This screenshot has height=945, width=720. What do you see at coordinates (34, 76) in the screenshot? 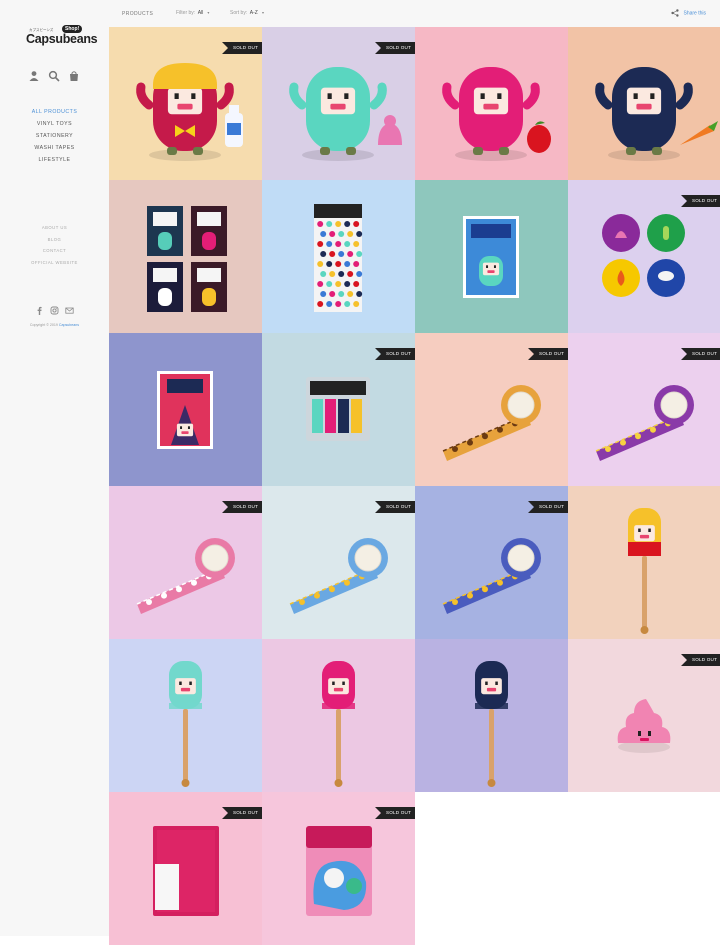
I see `user-icon` at bounding box center [34, 76].